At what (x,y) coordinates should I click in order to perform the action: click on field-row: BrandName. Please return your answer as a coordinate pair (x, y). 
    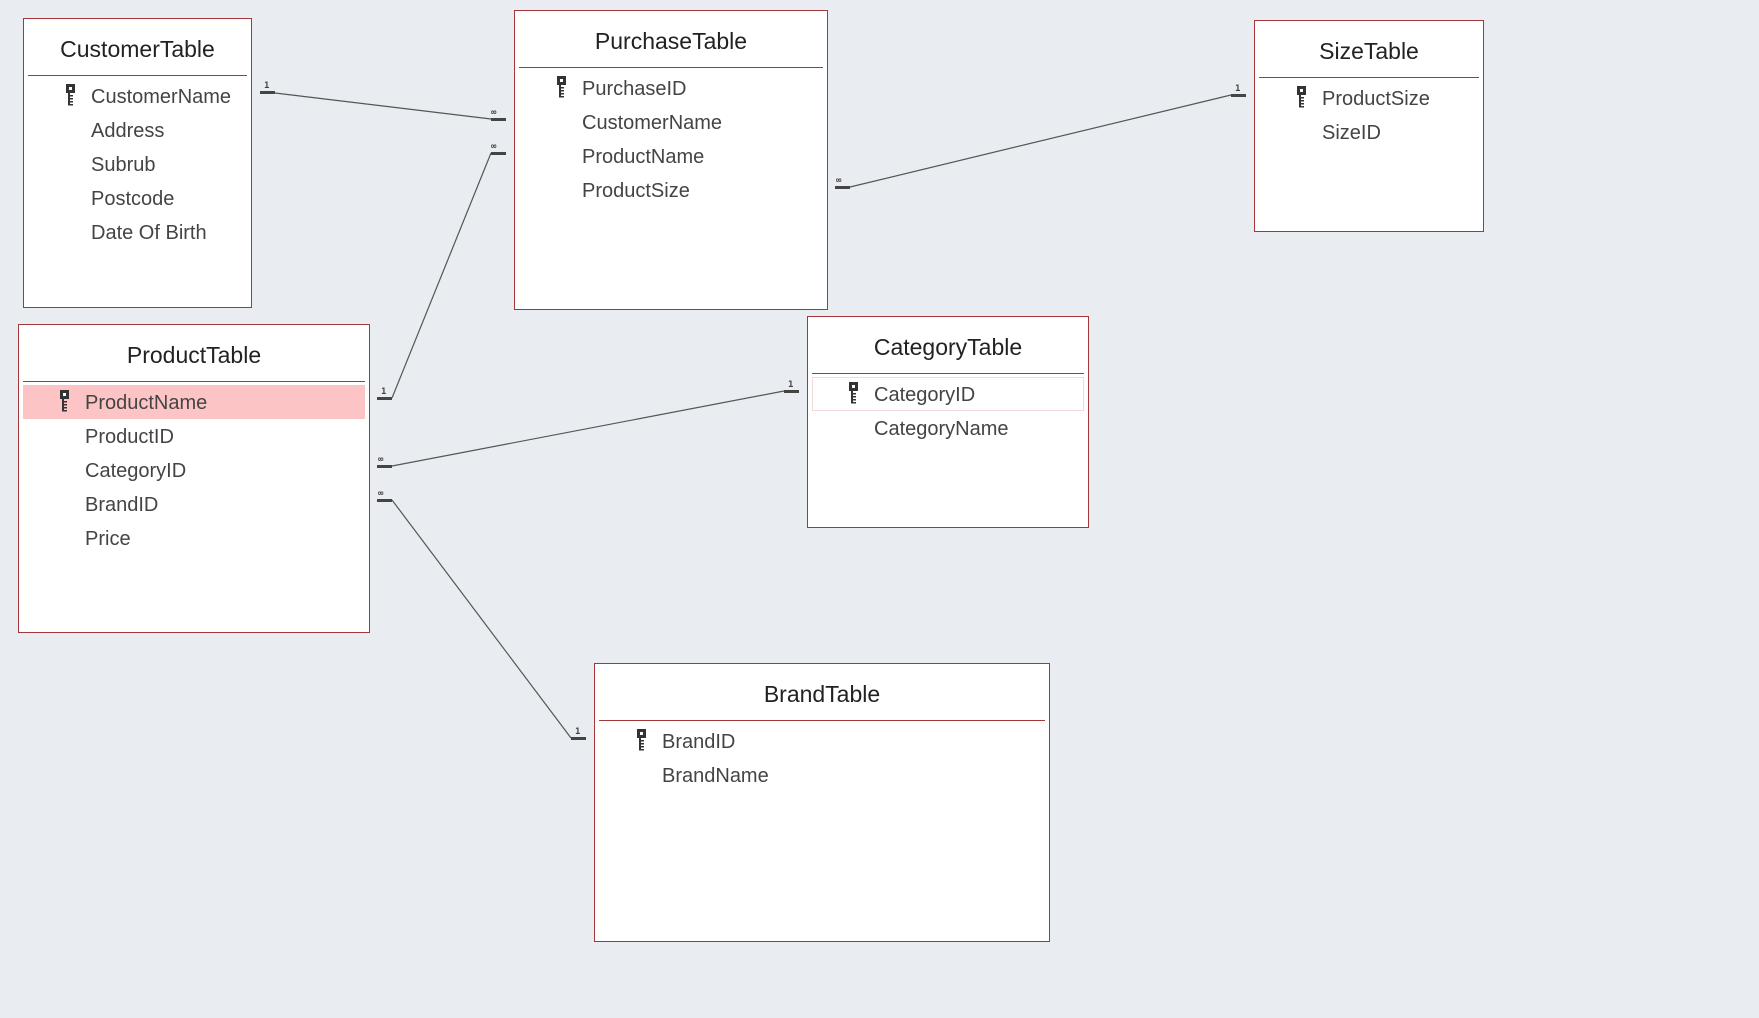
    Looking at the image, I should click on (822, 775).